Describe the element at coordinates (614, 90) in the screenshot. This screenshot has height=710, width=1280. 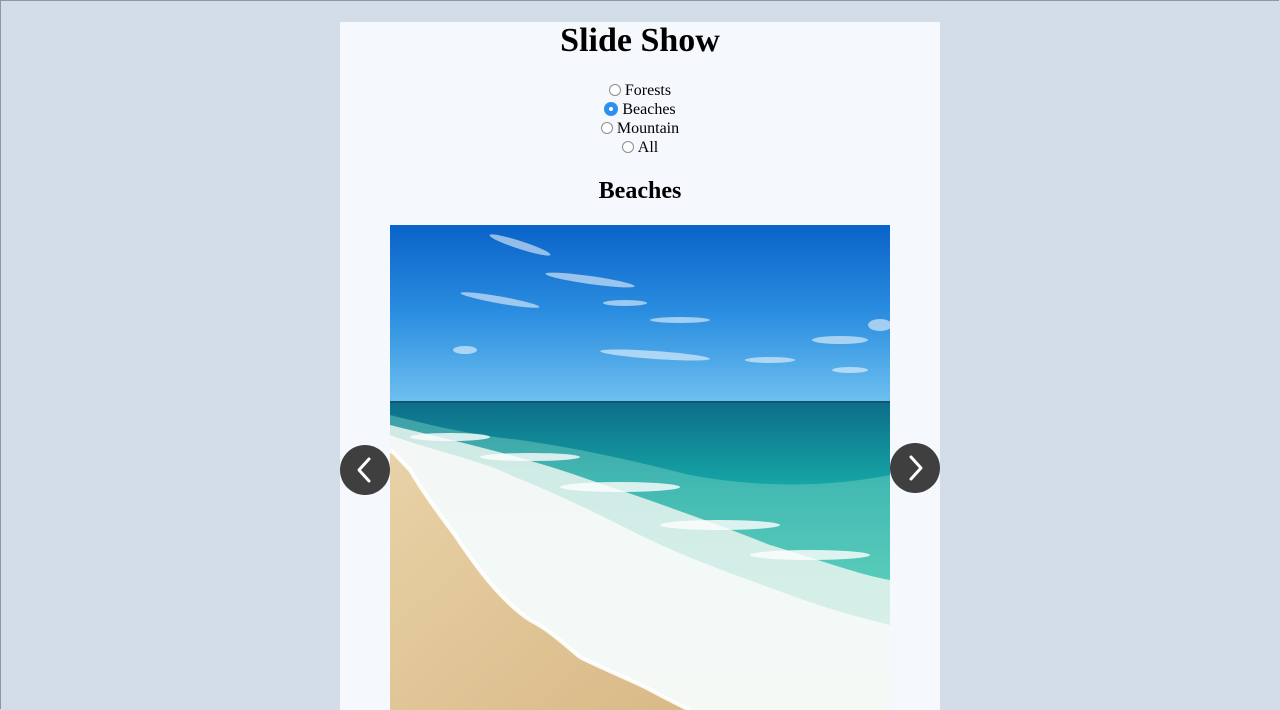
I see `radio-button-forests` at that location.